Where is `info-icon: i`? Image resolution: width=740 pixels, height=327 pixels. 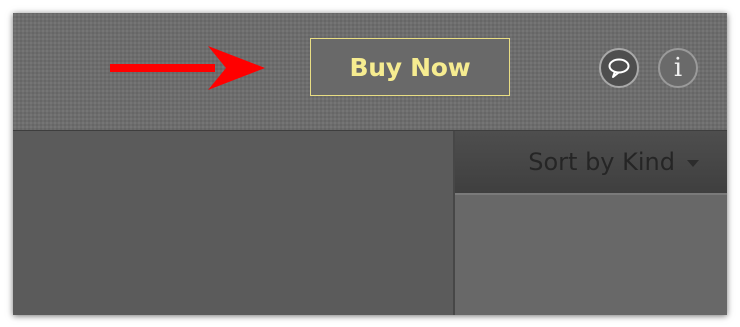
info-icon: i is located at coordinates (678, 68).